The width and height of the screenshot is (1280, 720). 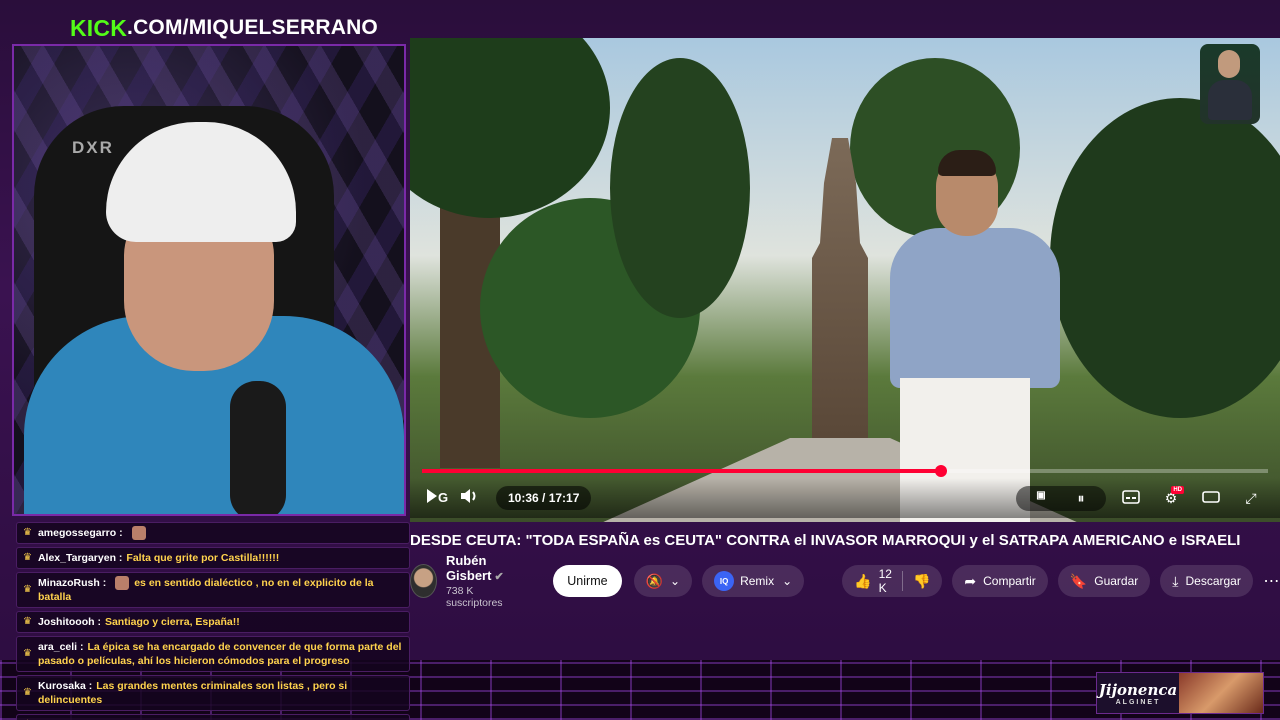 I want to click on bell-off-icon: 🔕, so click(x=654, y=580).